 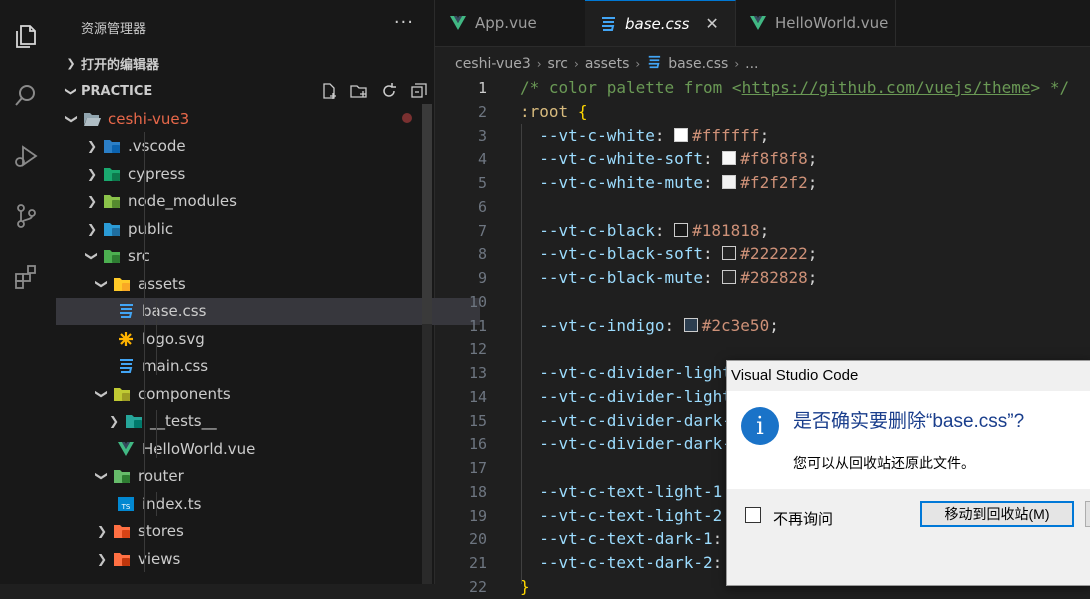 What do you see at coordinates (711, 23) in the screenshot?
I see `close-icon: ✕` at bounding box center [711, 23].